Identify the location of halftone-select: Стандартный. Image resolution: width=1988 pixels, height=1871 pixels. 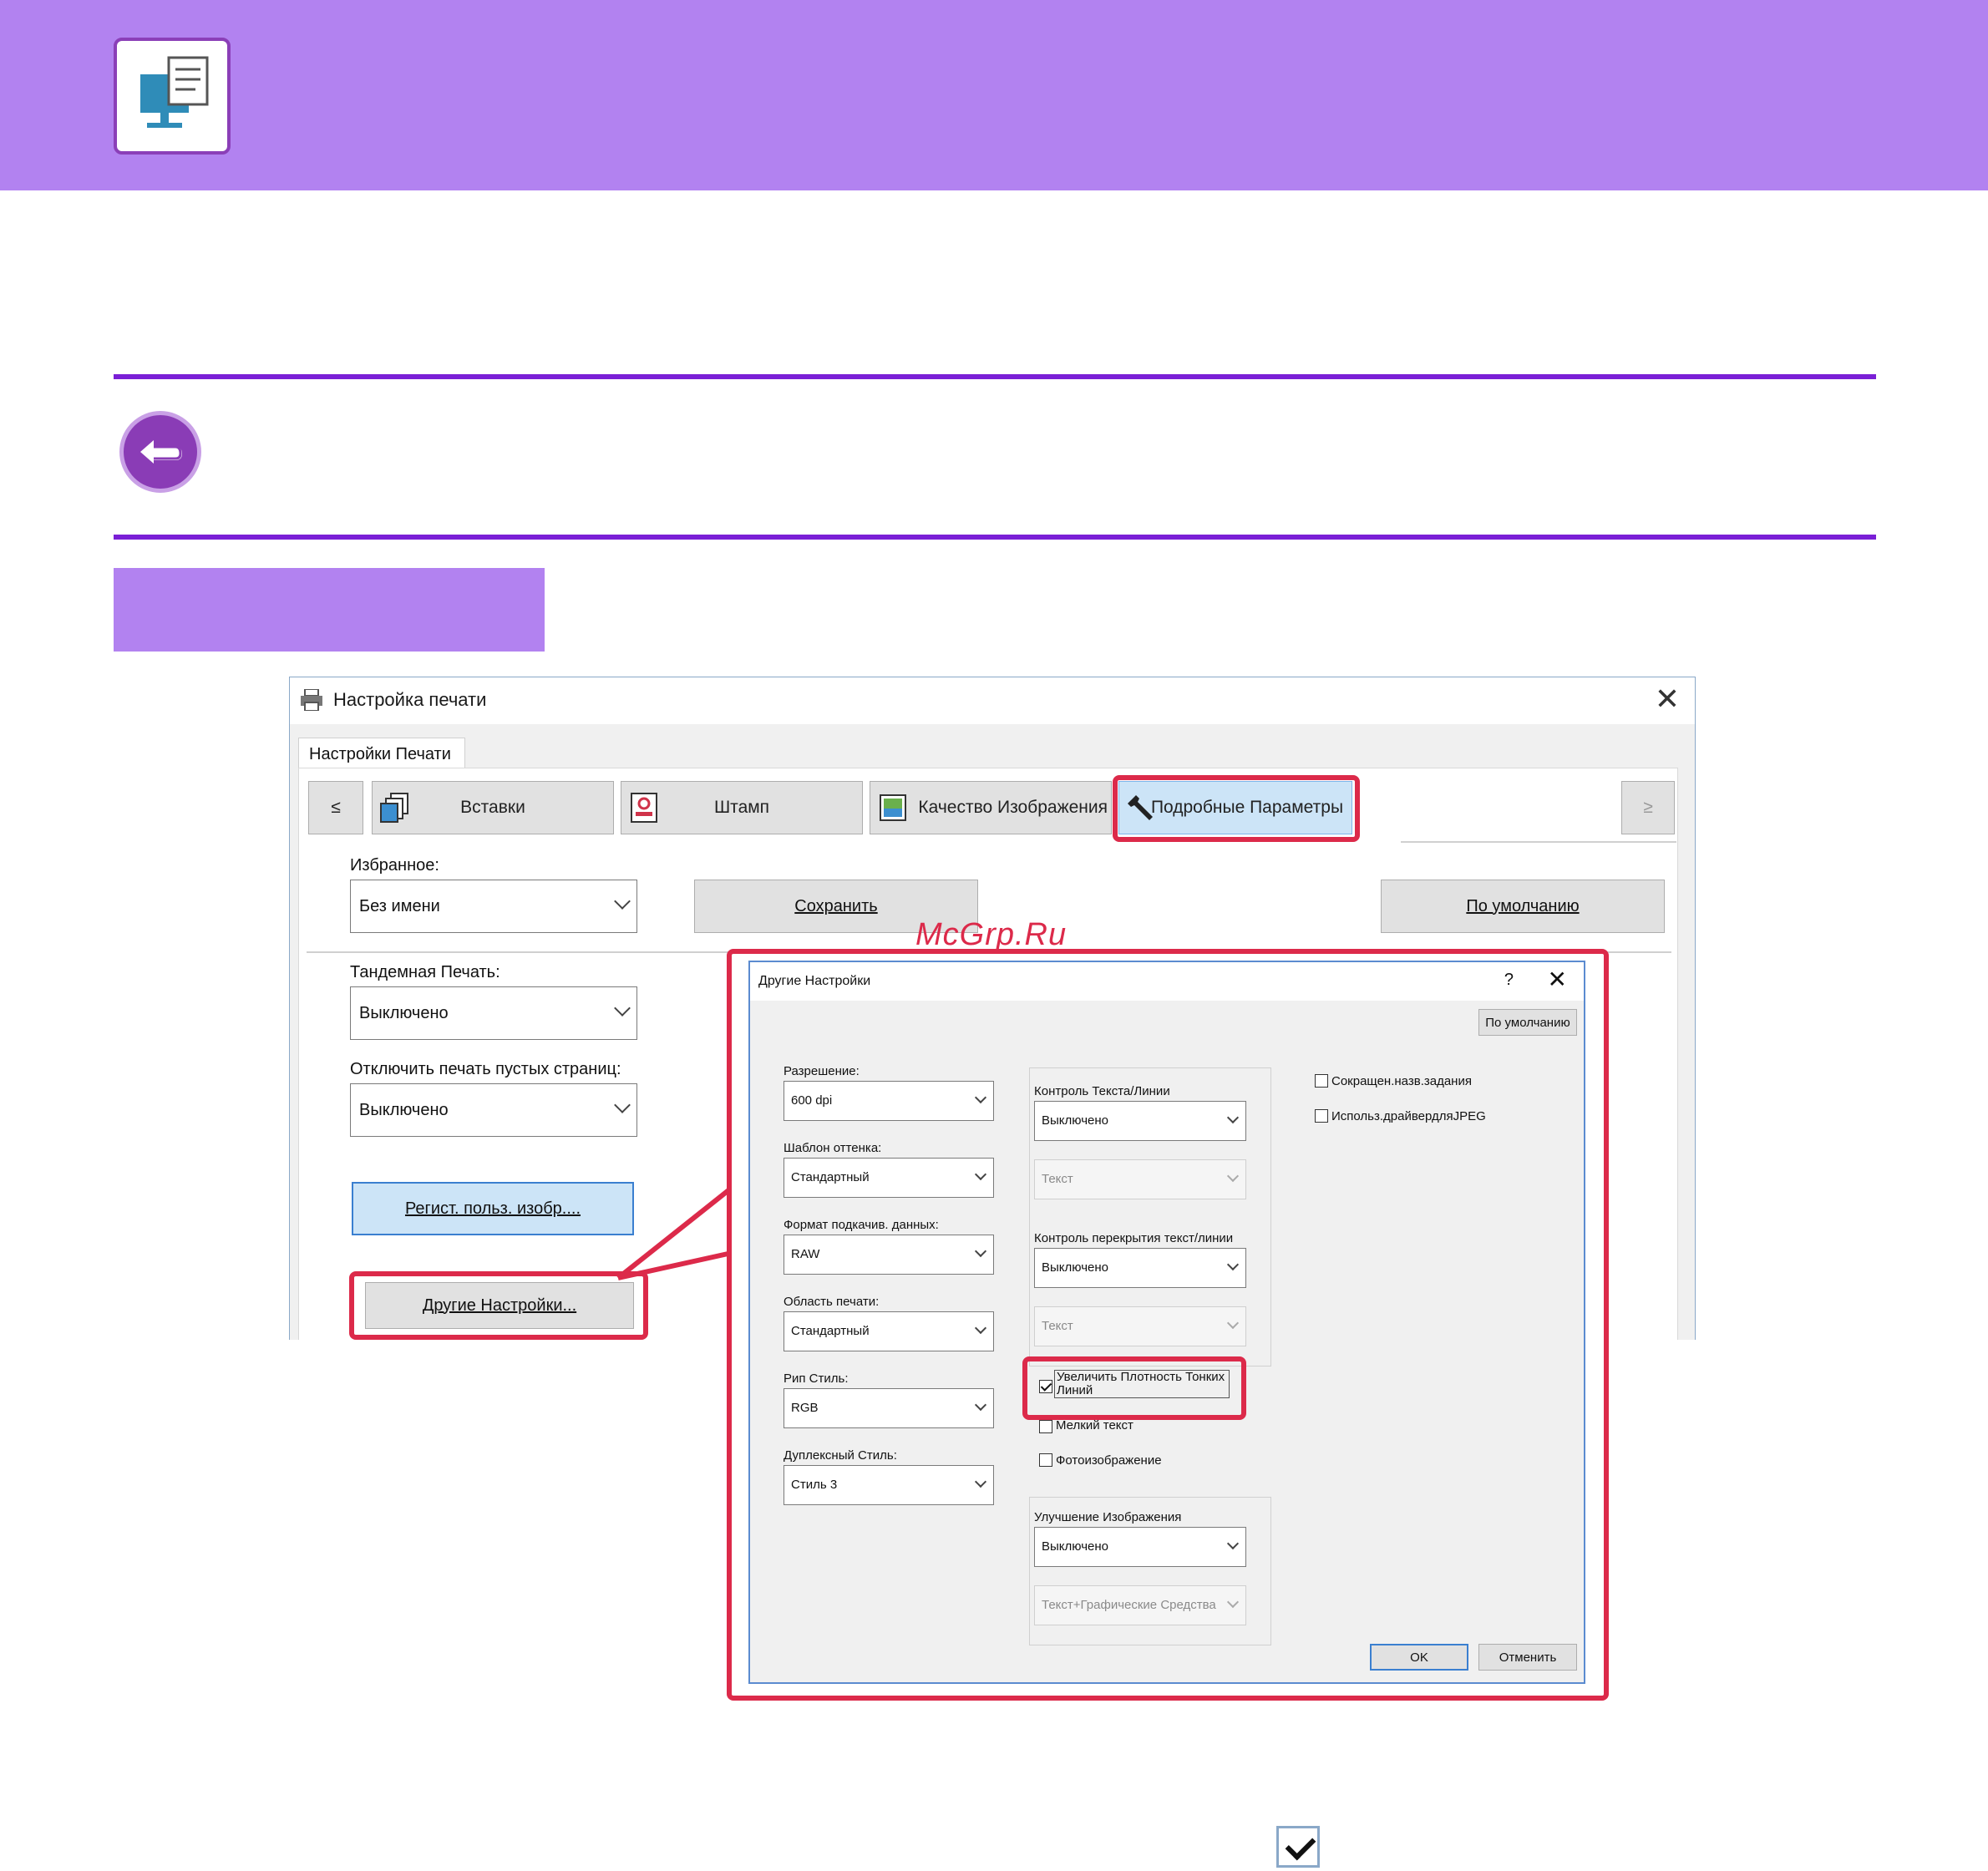
(889, 1178).